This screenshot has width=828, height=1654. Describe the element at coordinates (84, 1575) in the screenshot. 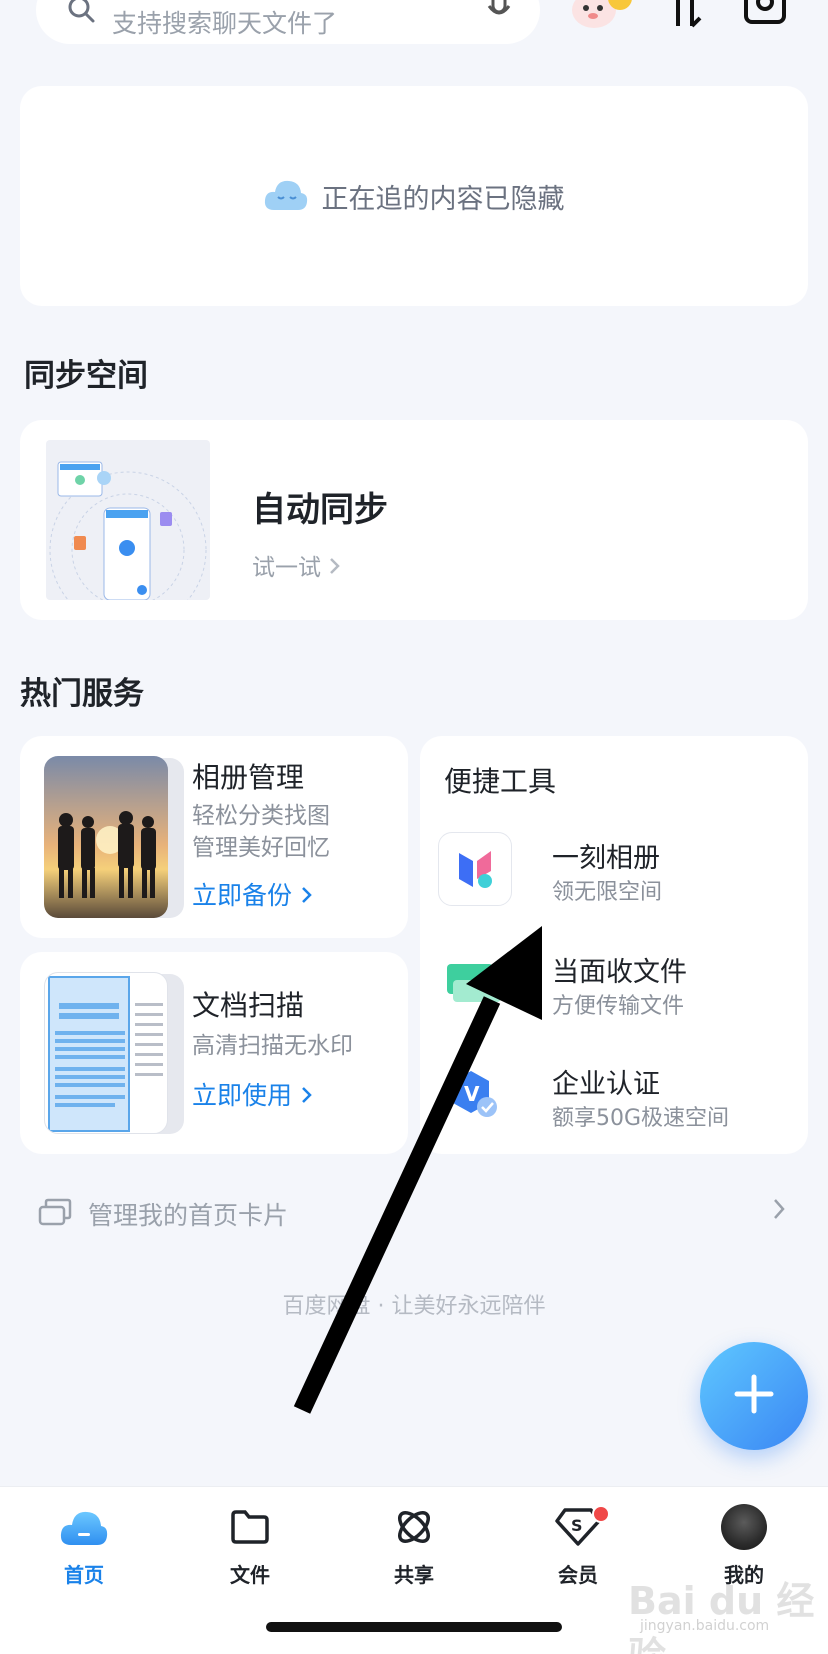

I see `tab-label: 首页` at that location.